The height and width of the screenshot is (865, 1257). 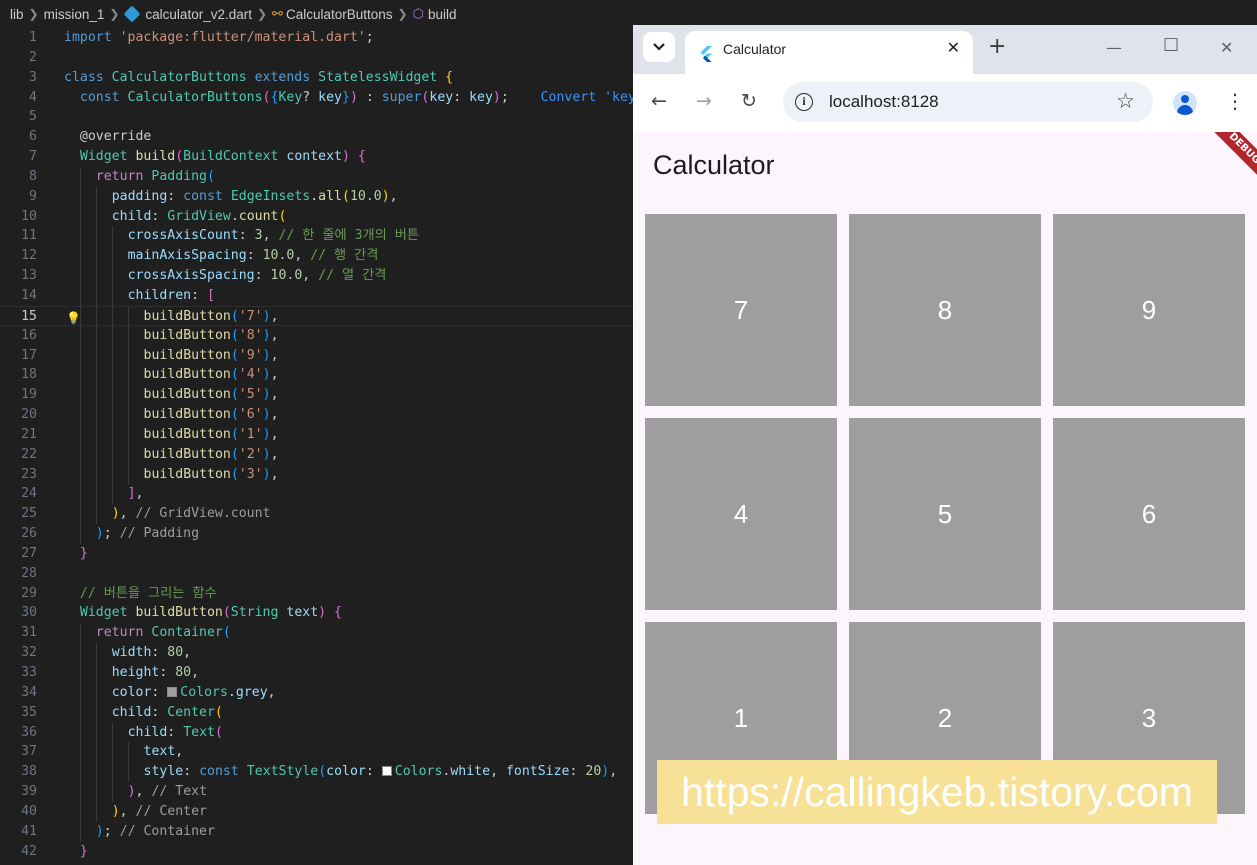 I want to click on close-icon: ✕, so click(x=953, y=47).